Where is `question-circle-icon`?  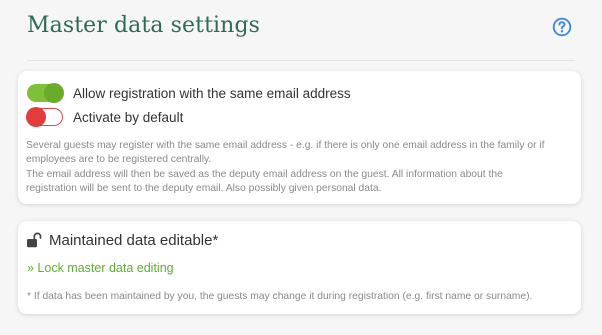
question-circle-icon is located at coordinates (562, 27).